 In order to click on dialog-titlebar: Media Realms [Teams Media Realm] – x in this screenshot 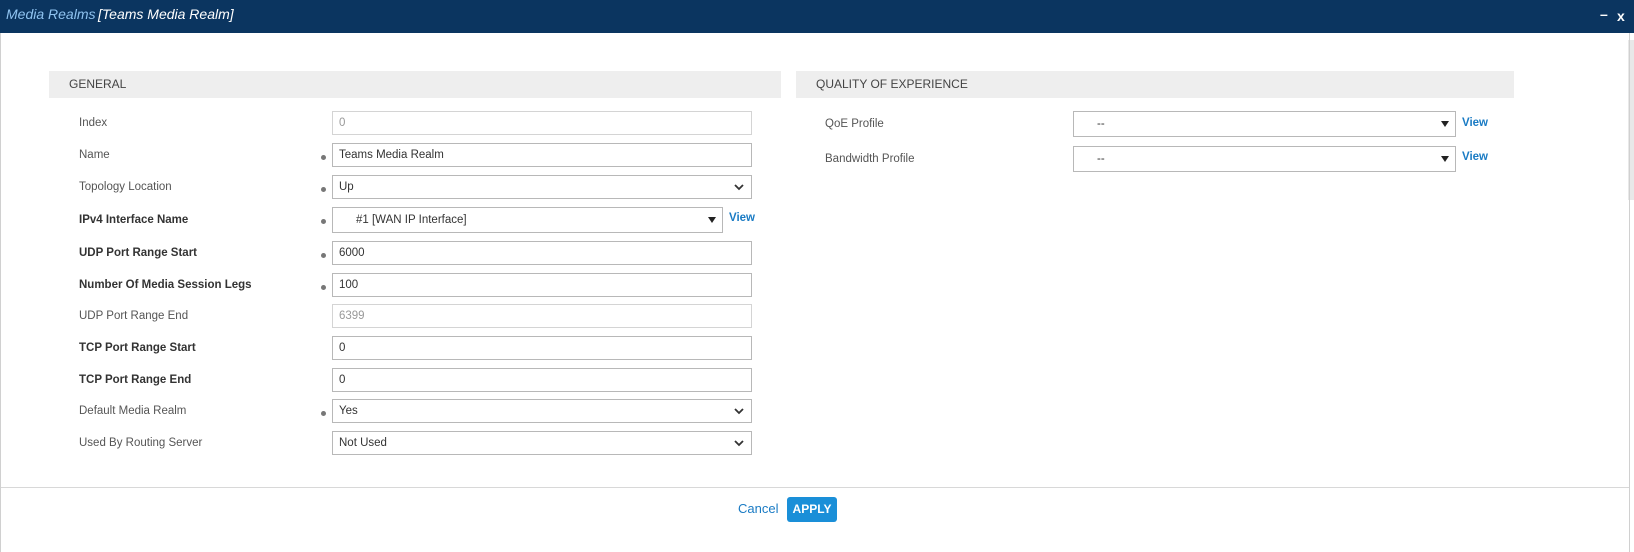, I will do `click(817, 16)`.